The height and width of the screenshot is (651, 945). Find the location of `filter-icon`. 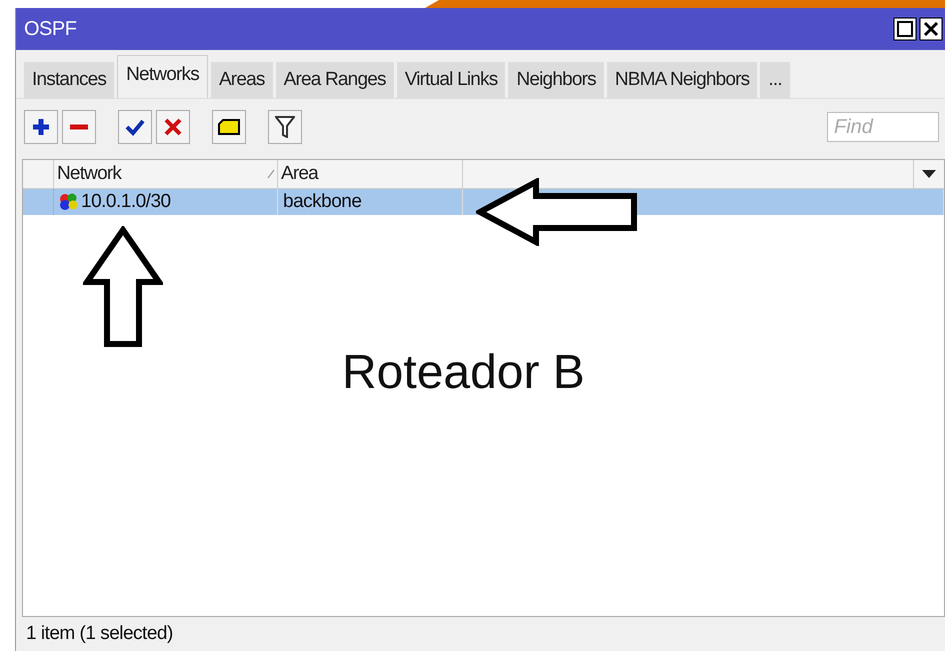

filter-icon is located at coordinates (285, 127).